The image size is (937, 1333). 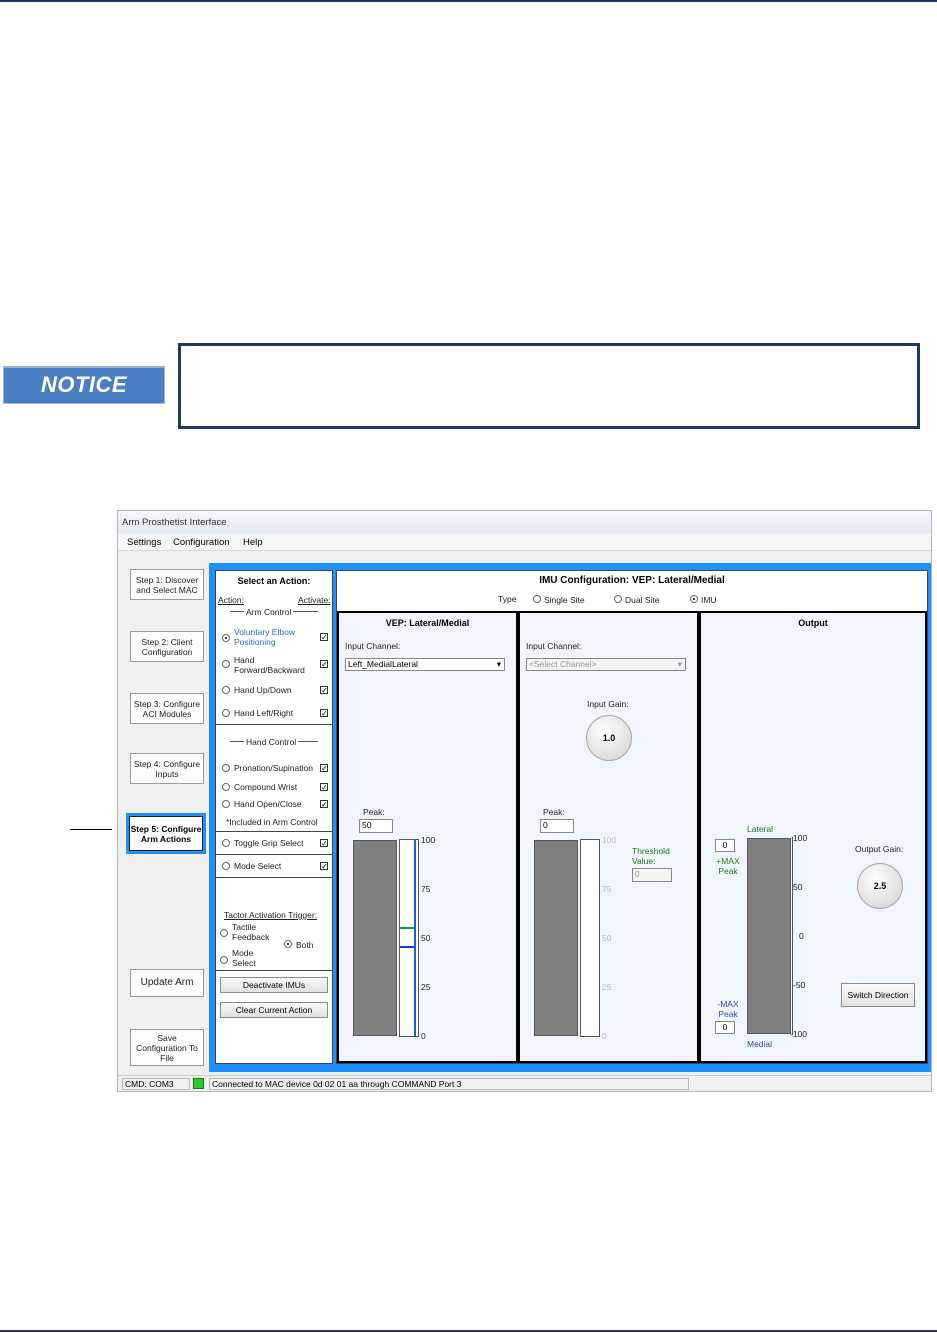 I want to click on arm-group-label: Arm Control, so click(x=269, y=612).